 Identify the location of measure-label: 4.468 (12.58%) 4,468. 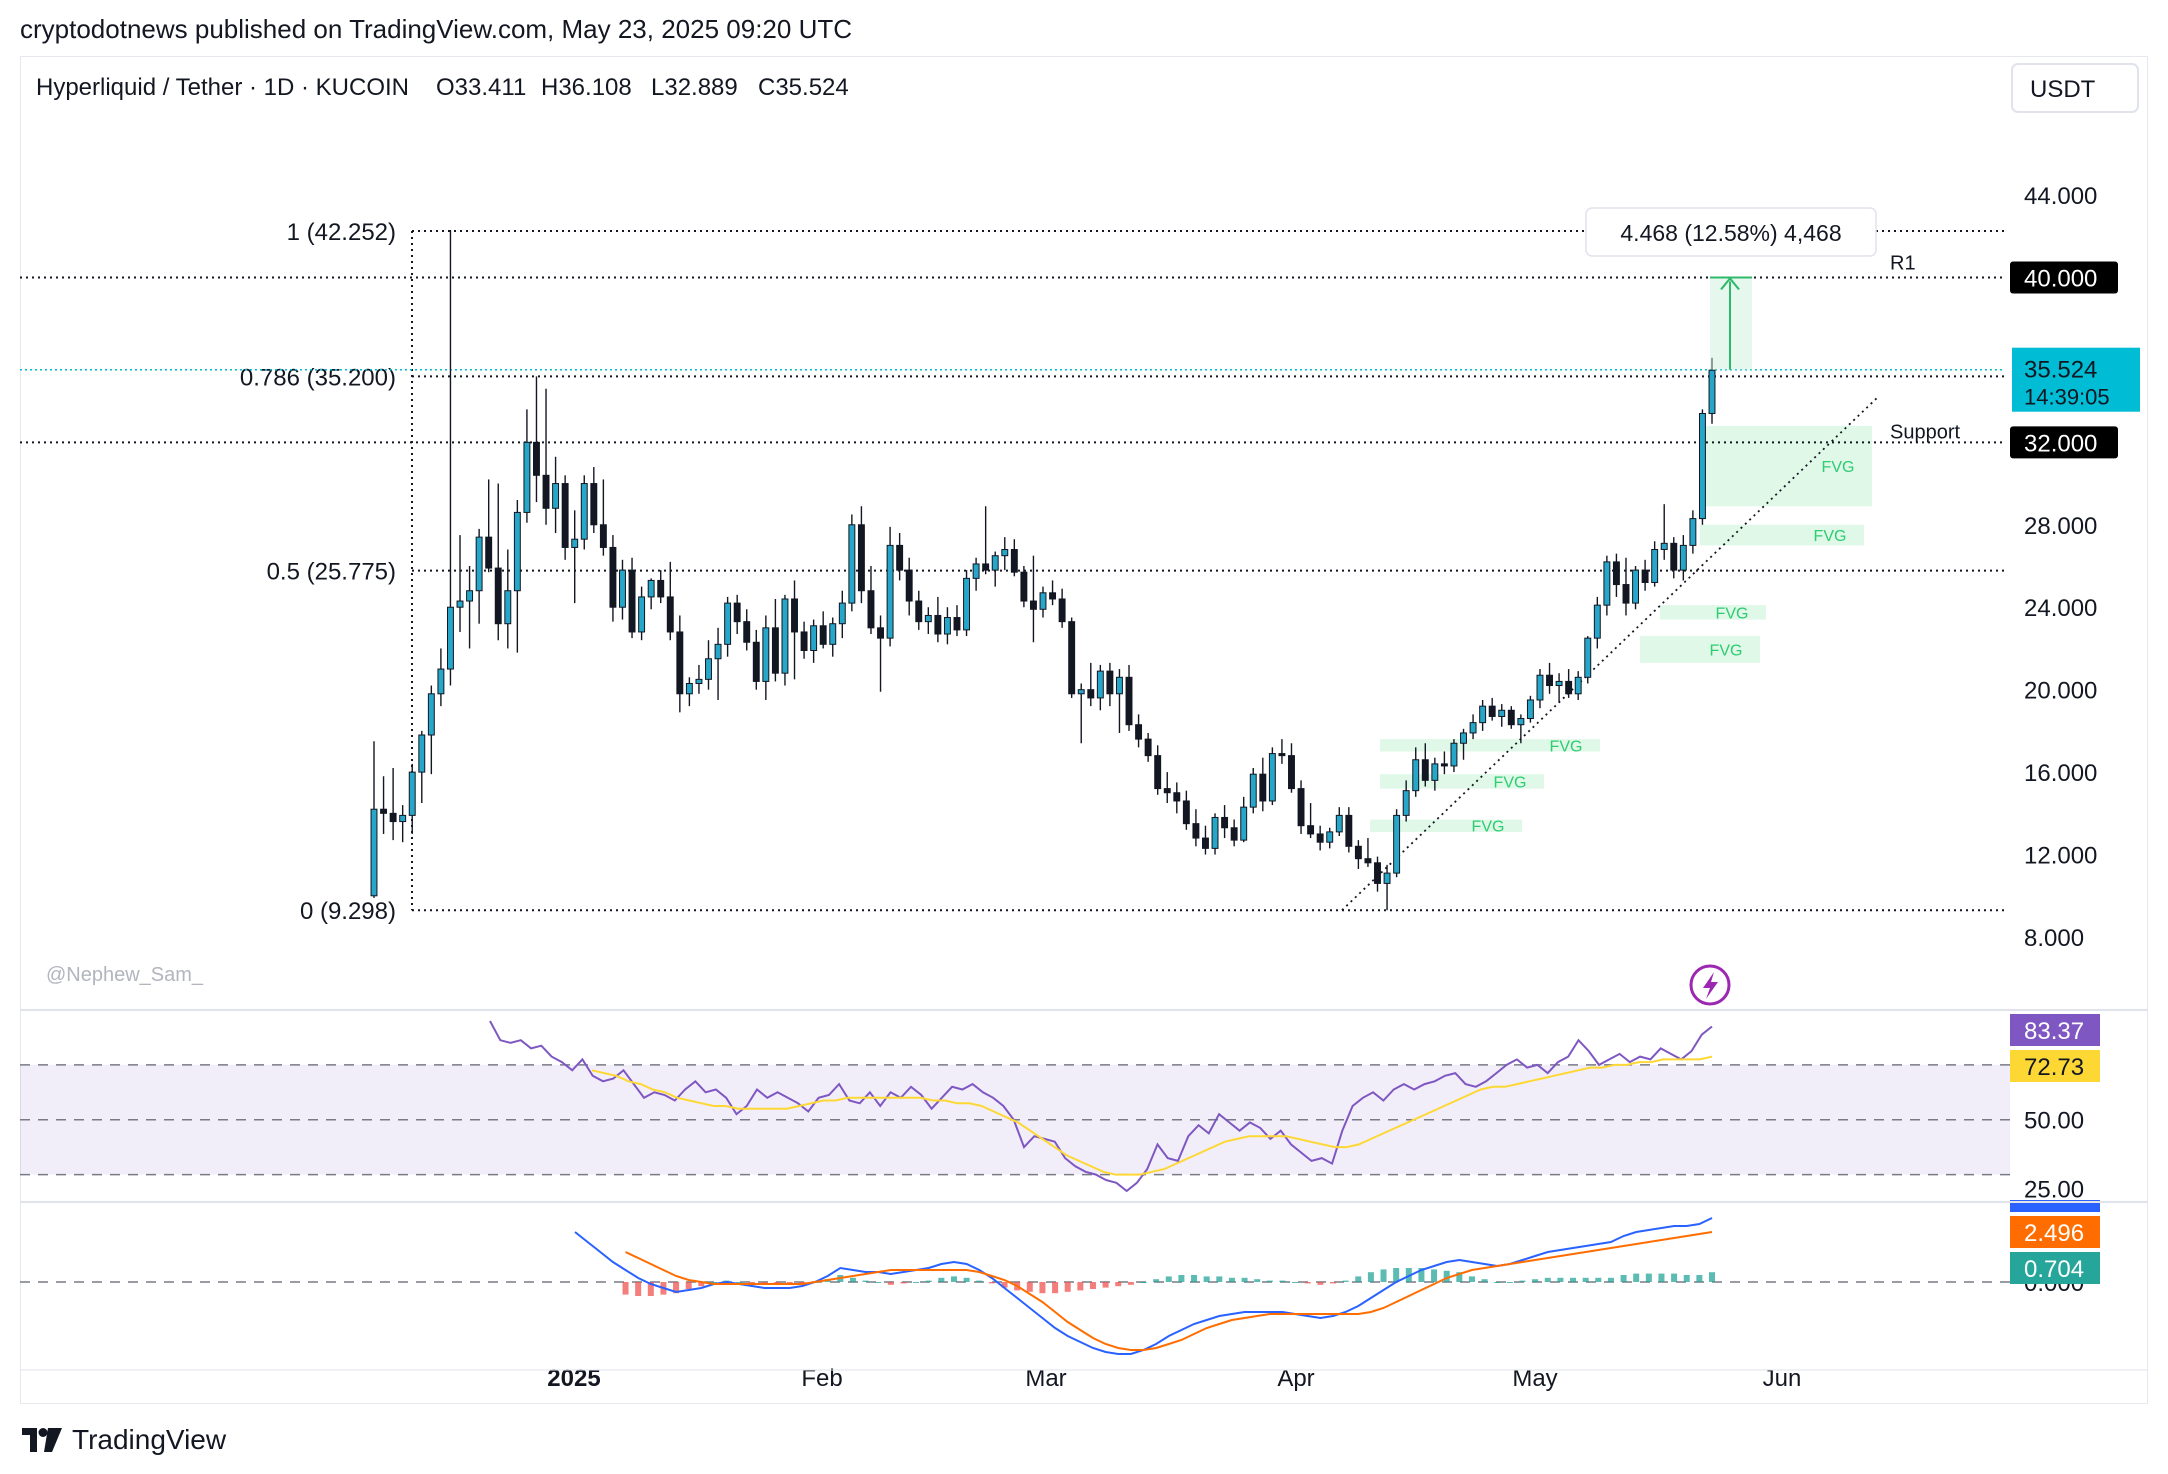
(1731, 232).